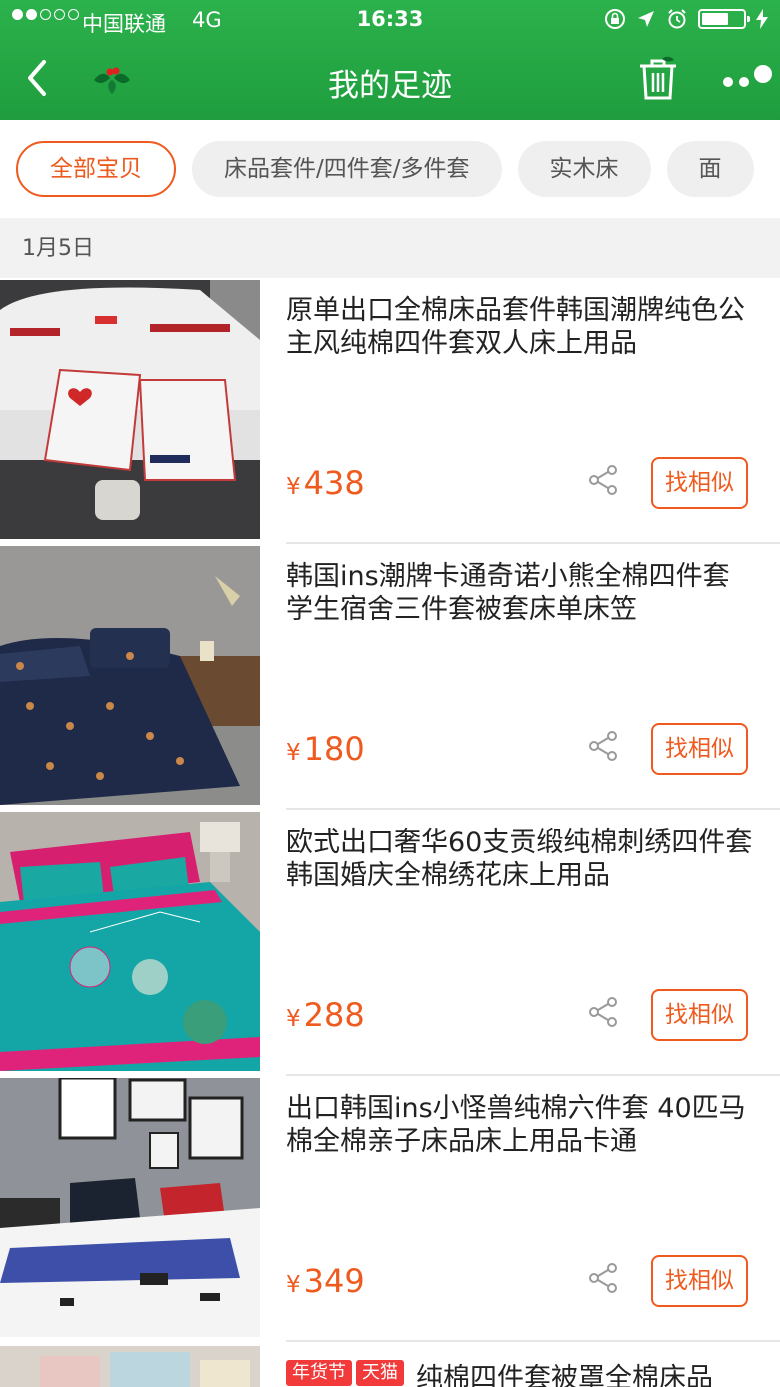 This screenshot has width=780, height=1387. I want to click on product-title: 韩国ins潮牌卡通奇诺小熊全棉四件套学生宿舍三件套被套床单床笠, so click(521, 593).